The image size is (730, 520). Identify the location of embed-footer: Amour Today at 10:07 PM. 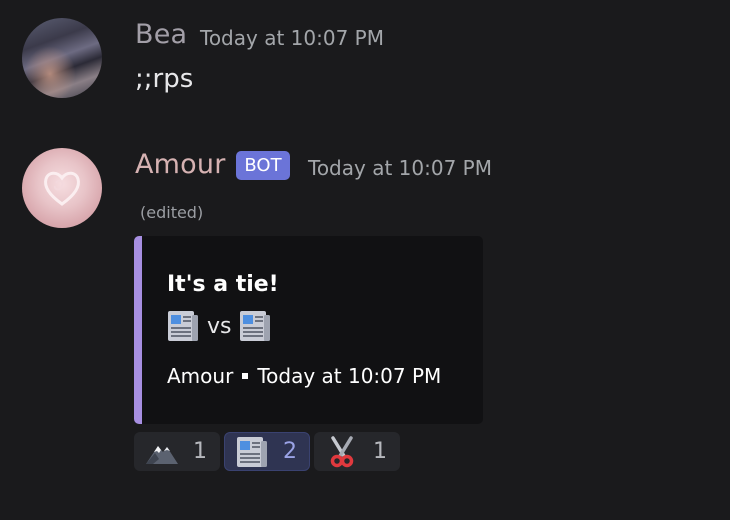
(304, 376).